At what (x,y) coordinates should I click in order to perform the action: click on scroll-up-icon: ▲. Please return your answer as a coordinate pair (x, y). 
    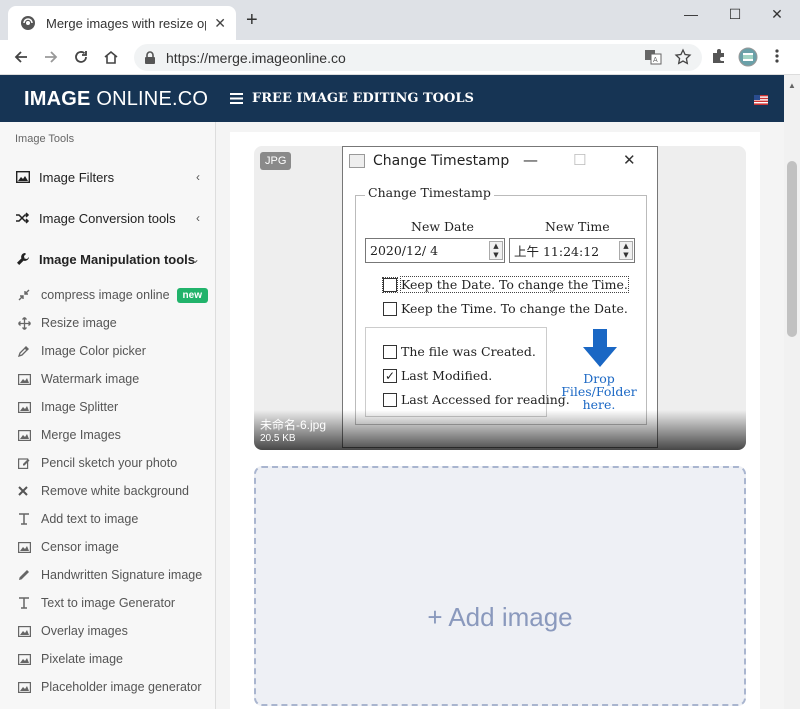
    Looking at the image, I should click on (792, 85).